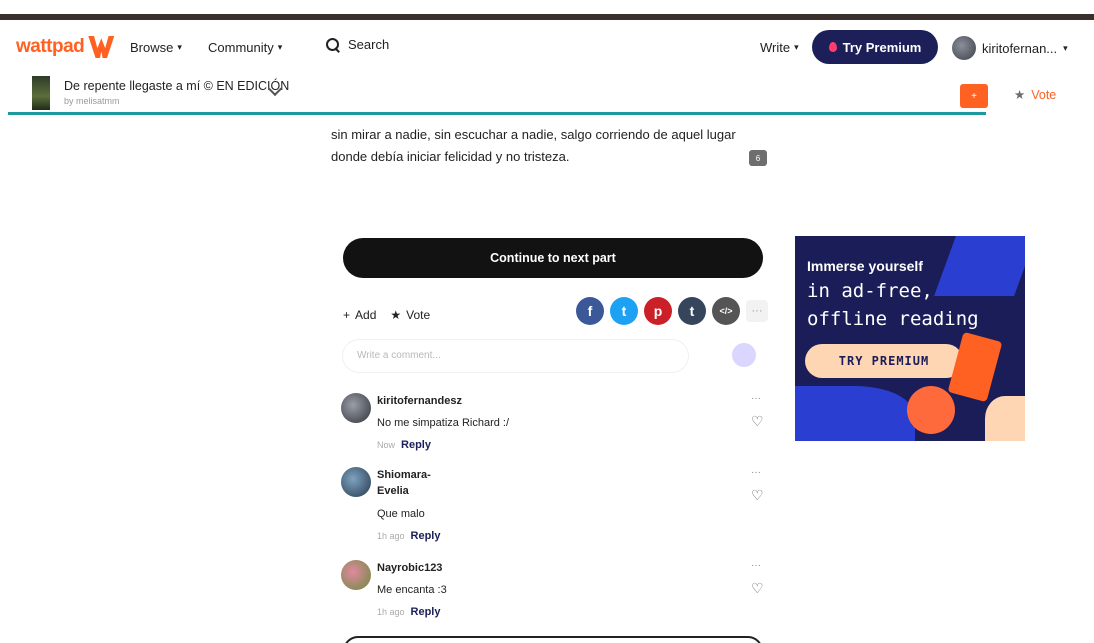  I want to click on logo-w-icon, so click(101, 47).